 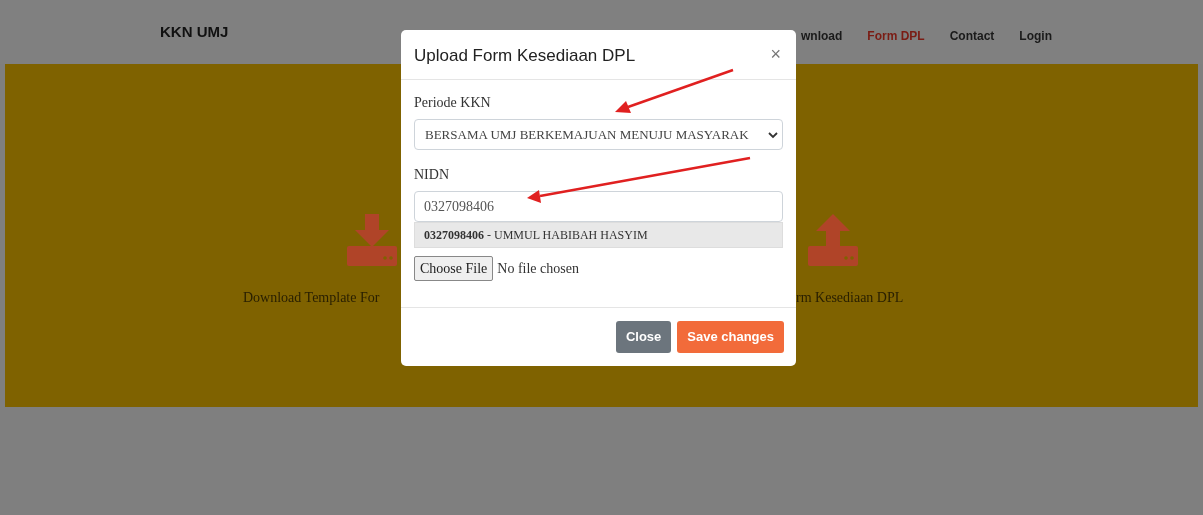 What do you see at coordinates (312, 298) in the screenshot?
I see `card-label: Download Template For` at bounding box center [312, 298].